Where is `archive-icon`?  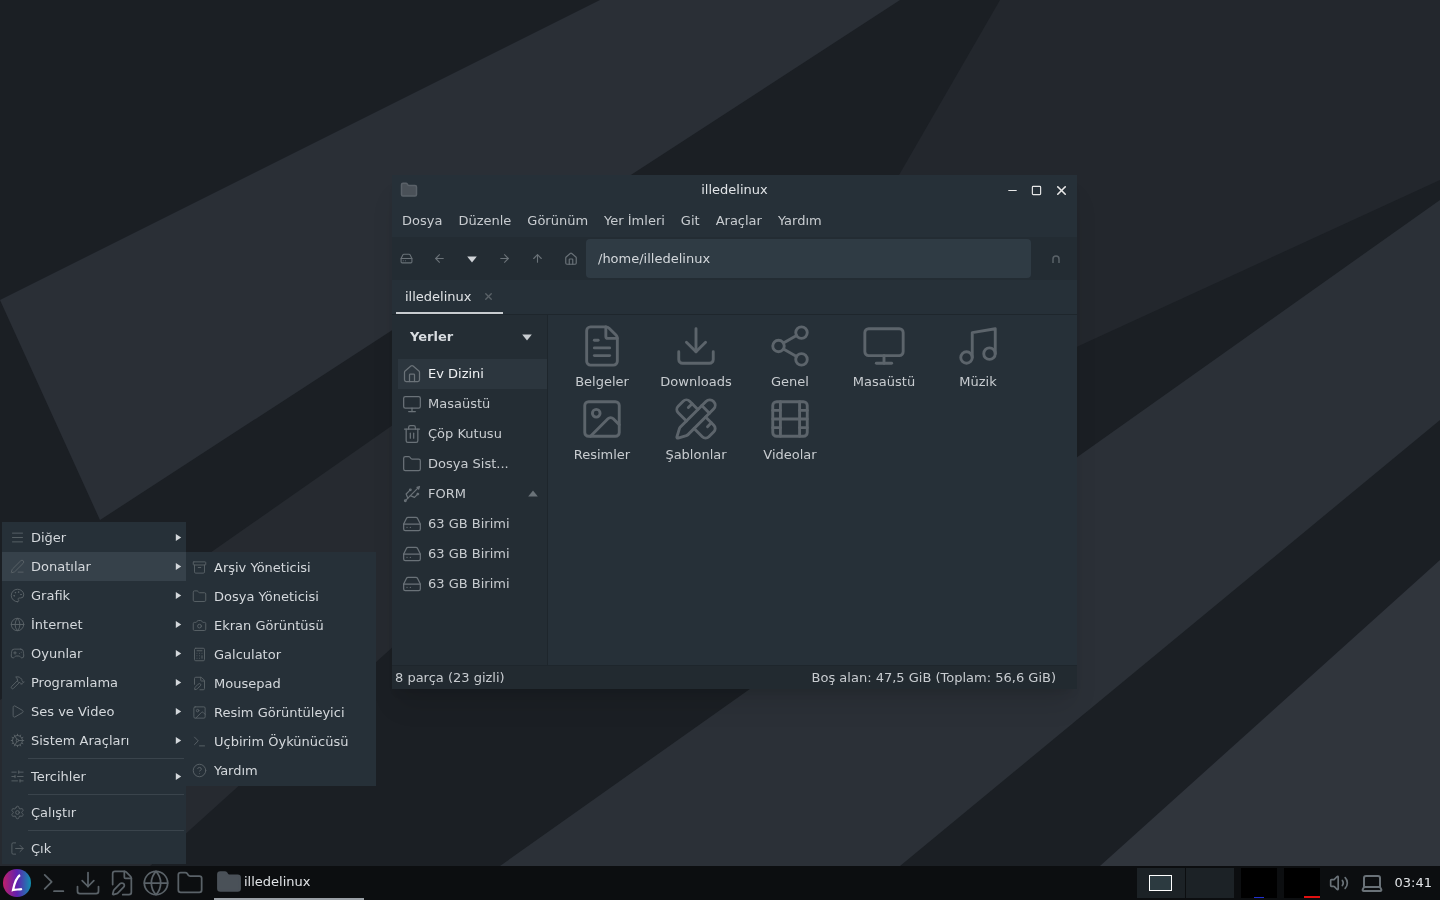
archive-icon is located at coordinates (199, 567).